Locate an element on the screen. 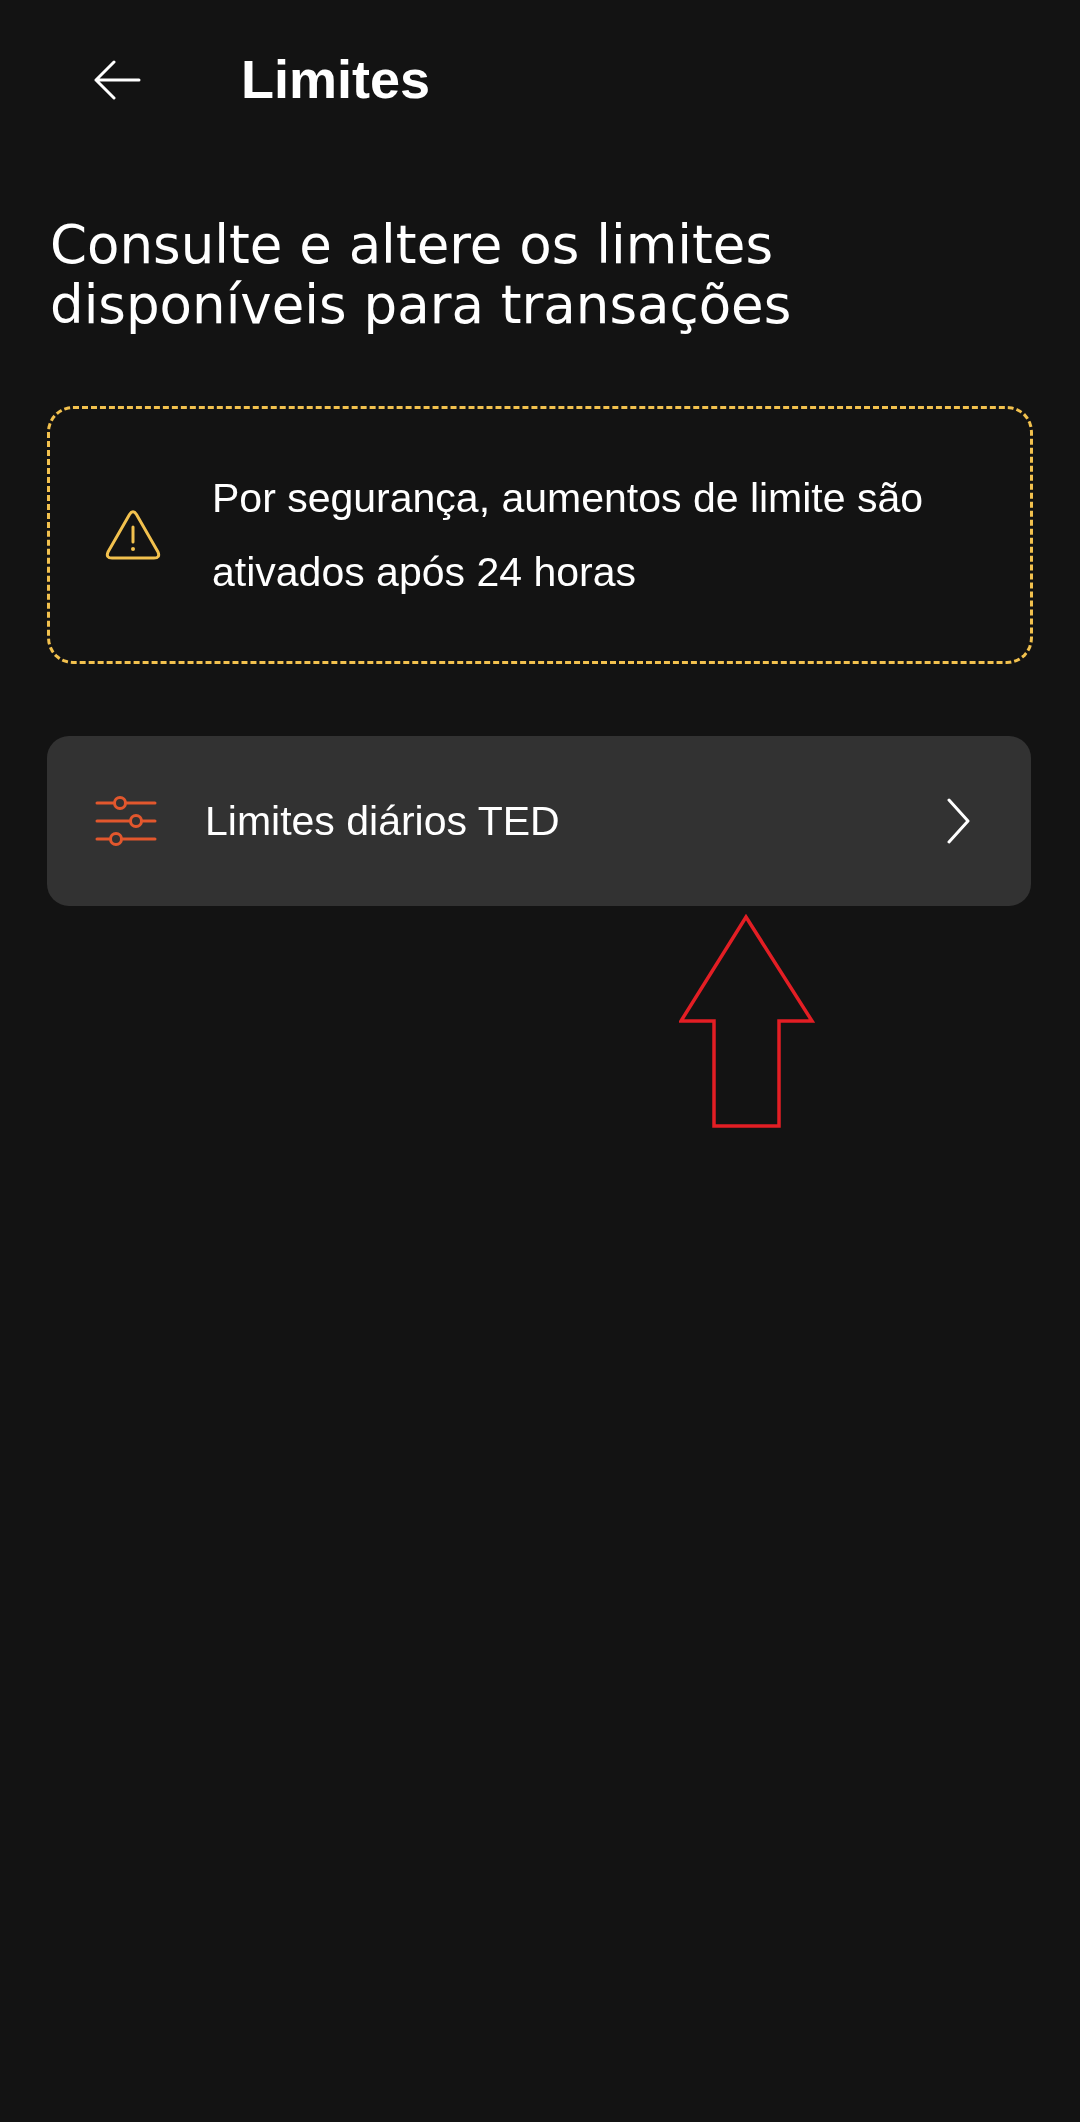 Image resolution: width=1080 pixels, height=2122 pixels. screen-title: Limites is located at coordinates (336, 80).